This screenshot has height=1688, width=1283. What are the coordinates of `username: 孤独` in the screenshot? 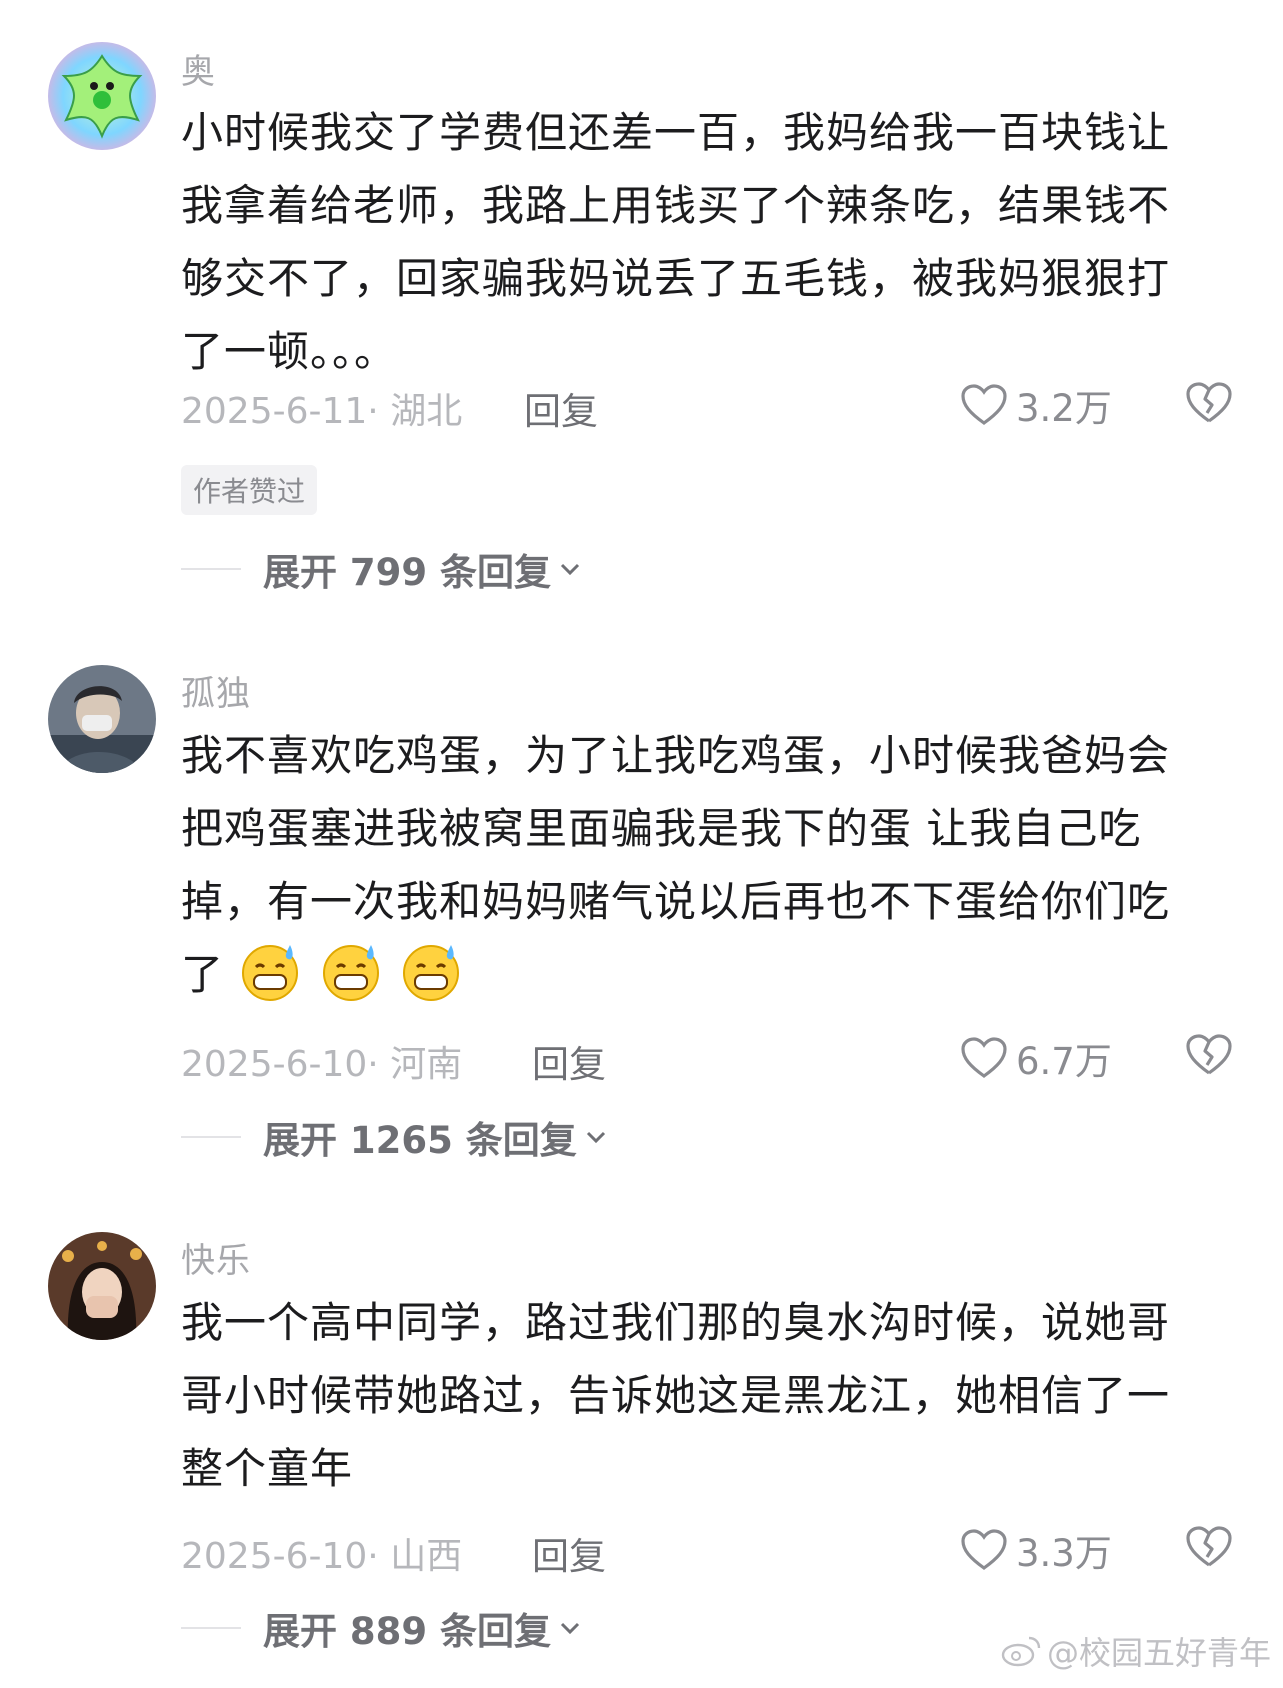 It's located at (216, 690).